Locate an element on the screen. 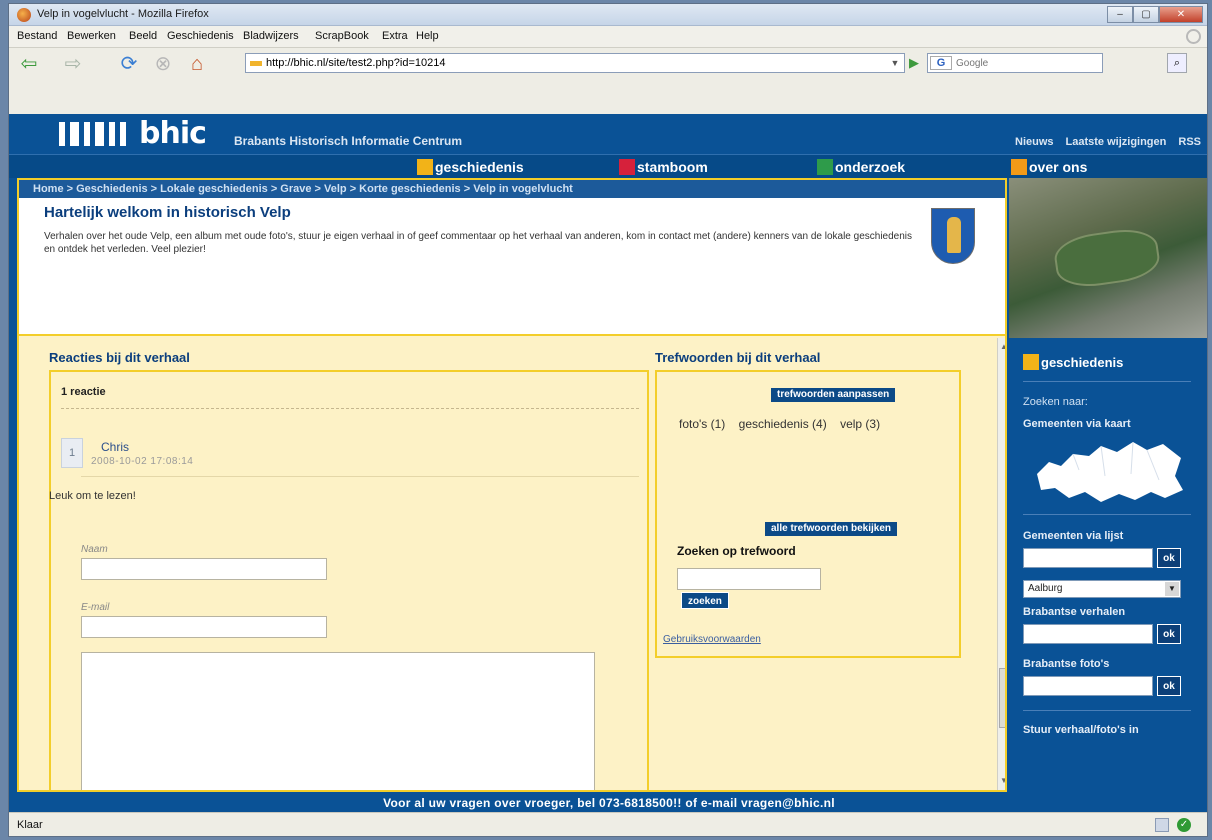 The height and width of the screenshot is (840, 1212). email-field is located at coordinates (204, 627).